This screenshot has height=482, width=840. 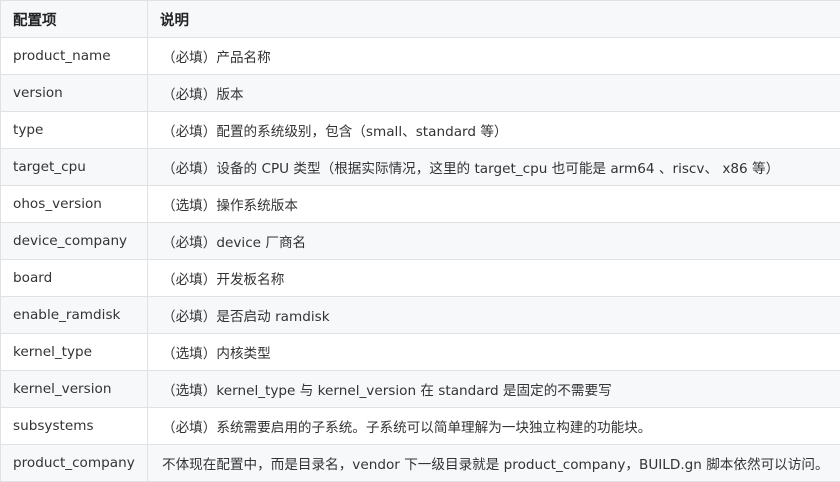 I want to click on config-key: subsystems, so click(x=74, y=426).